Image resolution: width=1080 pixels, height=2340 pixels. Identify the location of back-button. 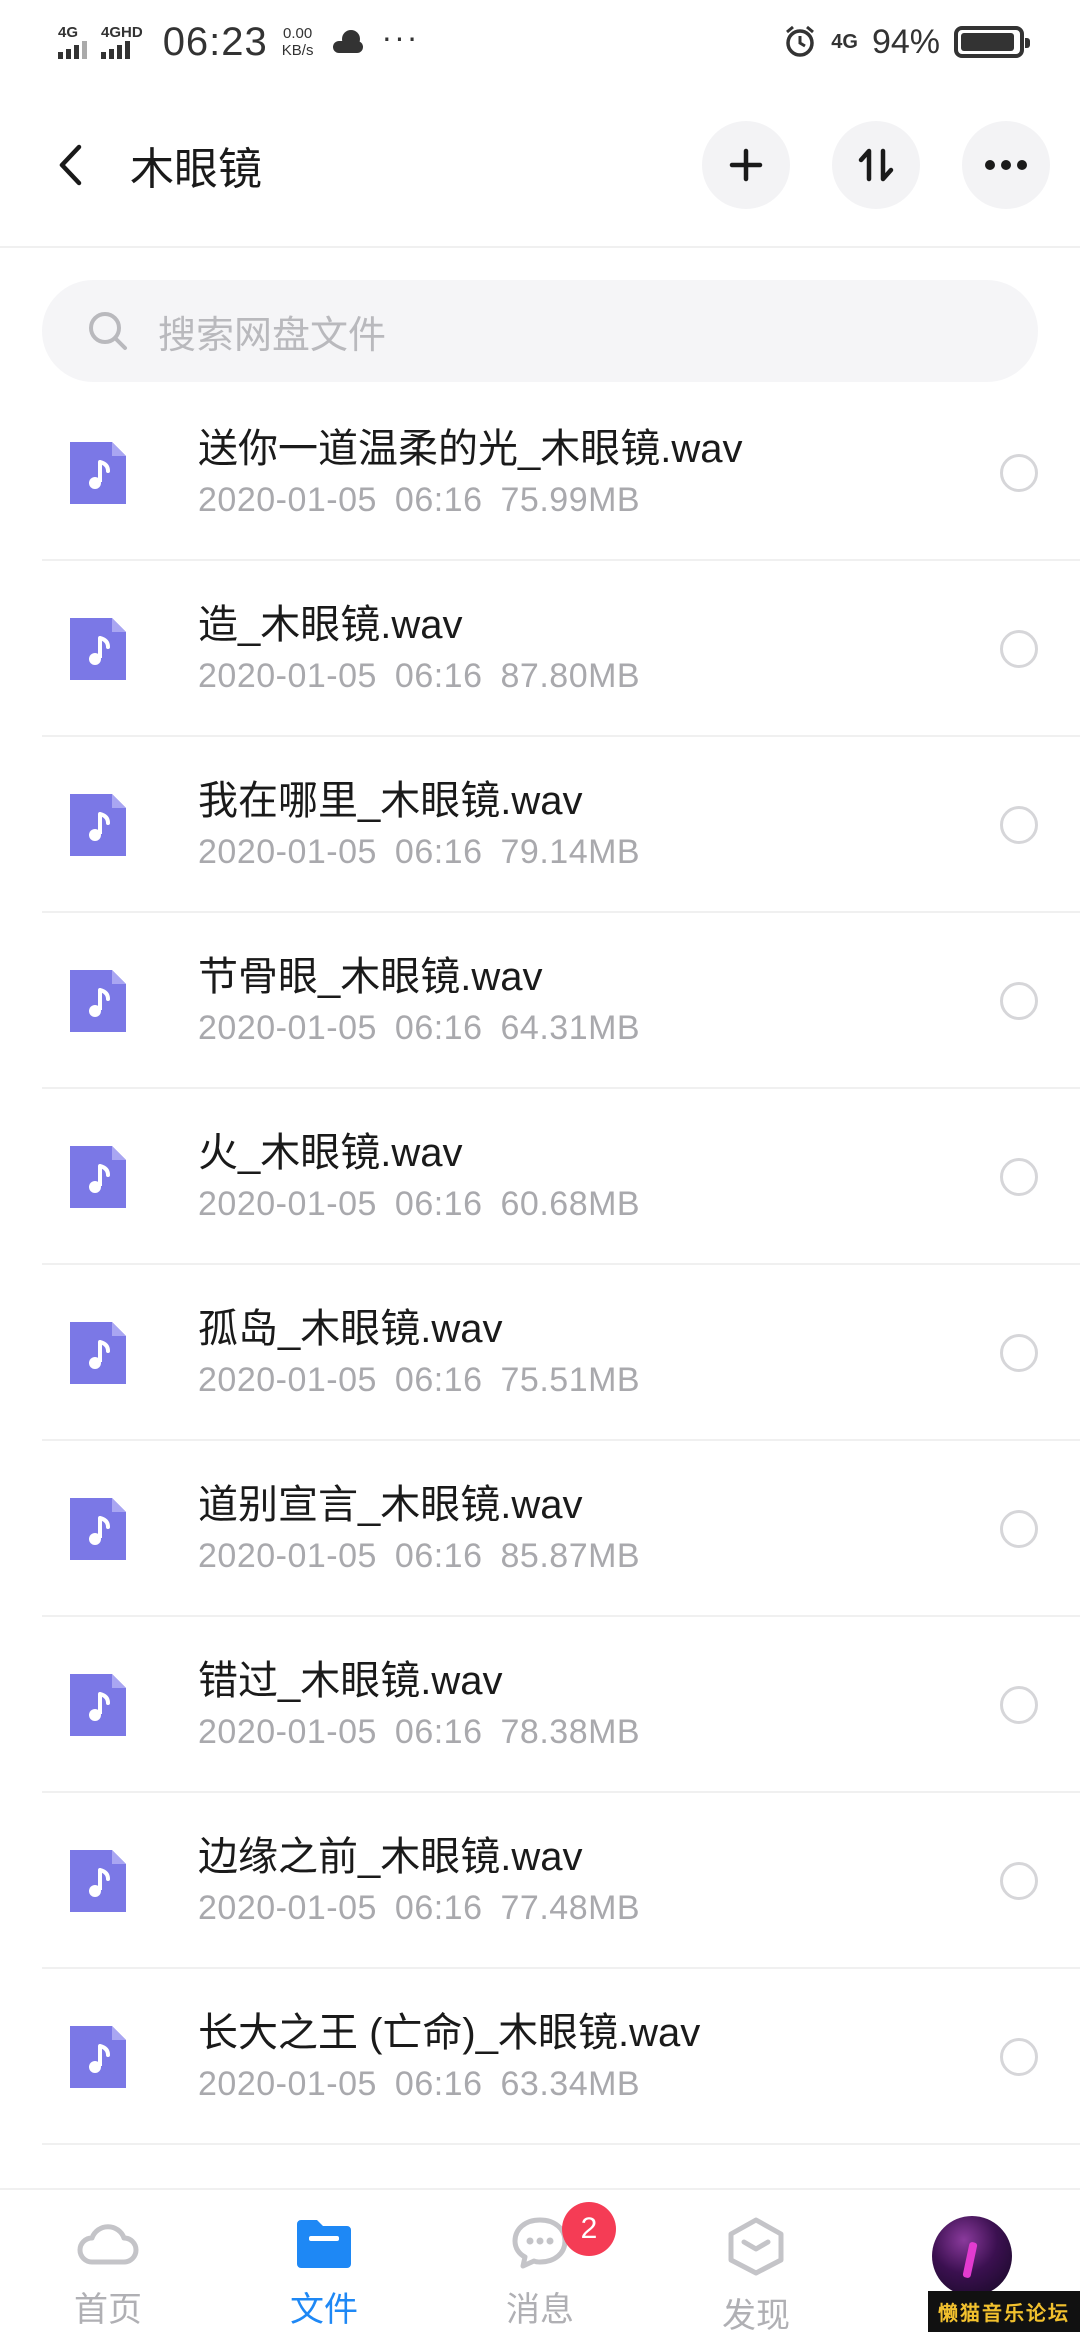
(70, 165).